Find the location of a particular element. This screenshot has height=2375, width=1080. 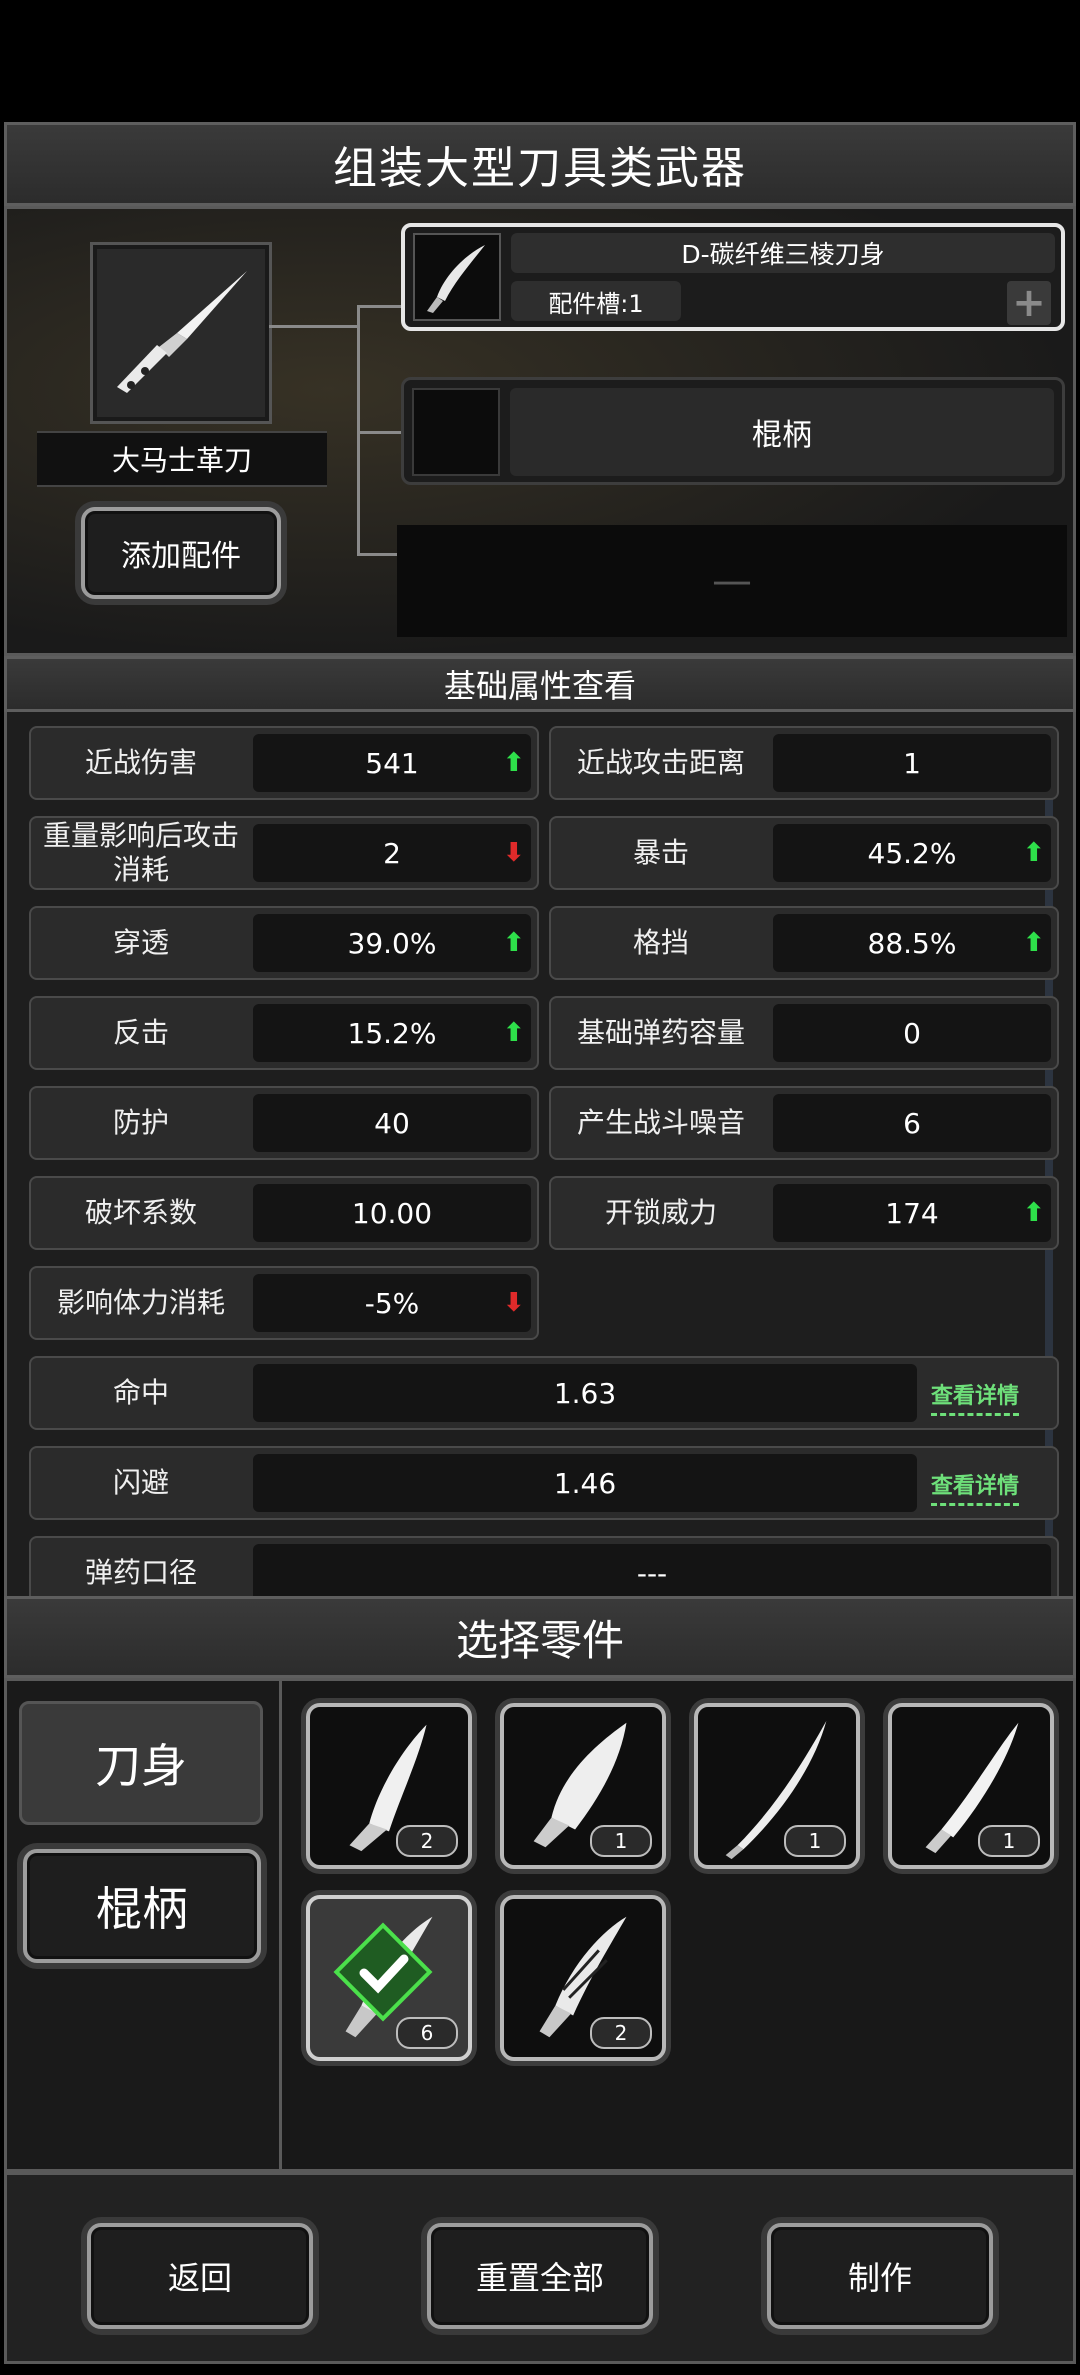

category-label: 棍柄 is located at coordinates (142, 1909).